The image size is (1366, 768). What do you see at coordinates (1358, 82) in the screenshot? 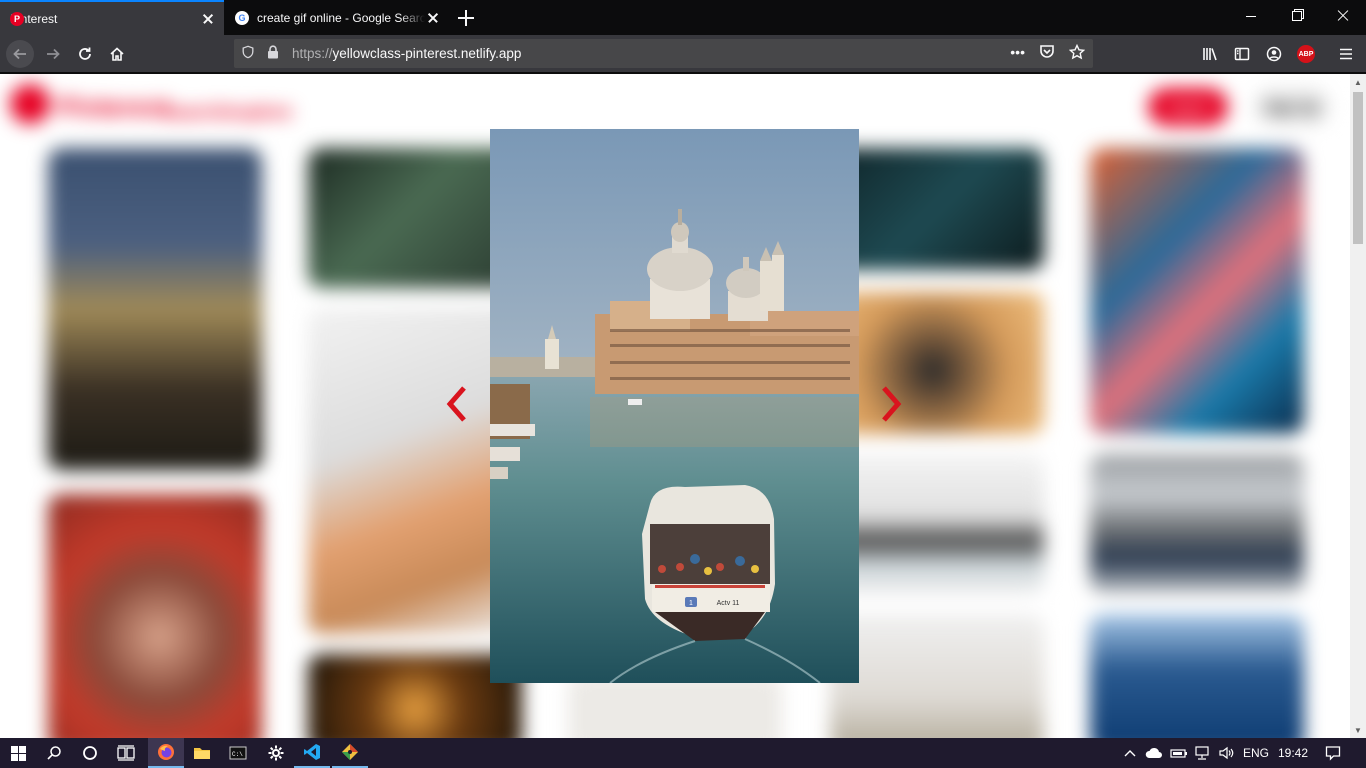
I see `scroll-up-icon: ▲` at bounding box center [1358, 82].